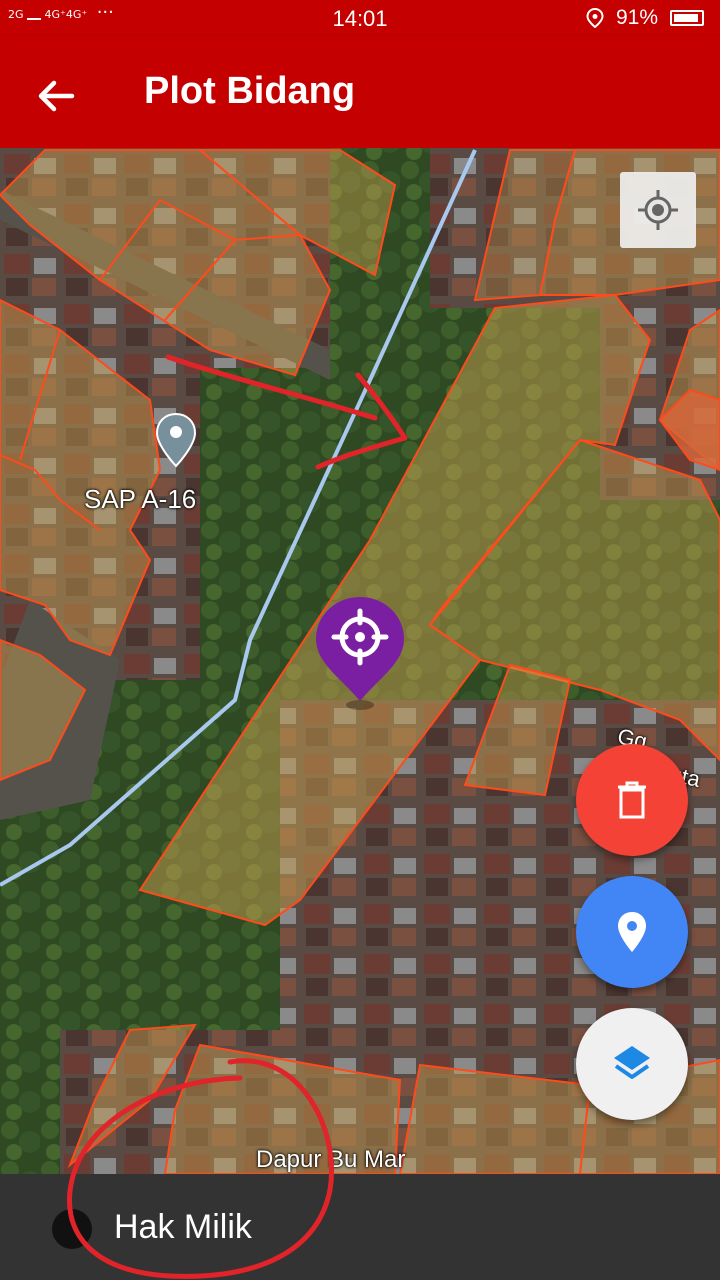 The width and height of the screenshot is (720, 1280). What do you see at coordinates (360, 92) in the screenshot?
I see `app-bar: Plot Bidang` at bounding box center [360, 92].